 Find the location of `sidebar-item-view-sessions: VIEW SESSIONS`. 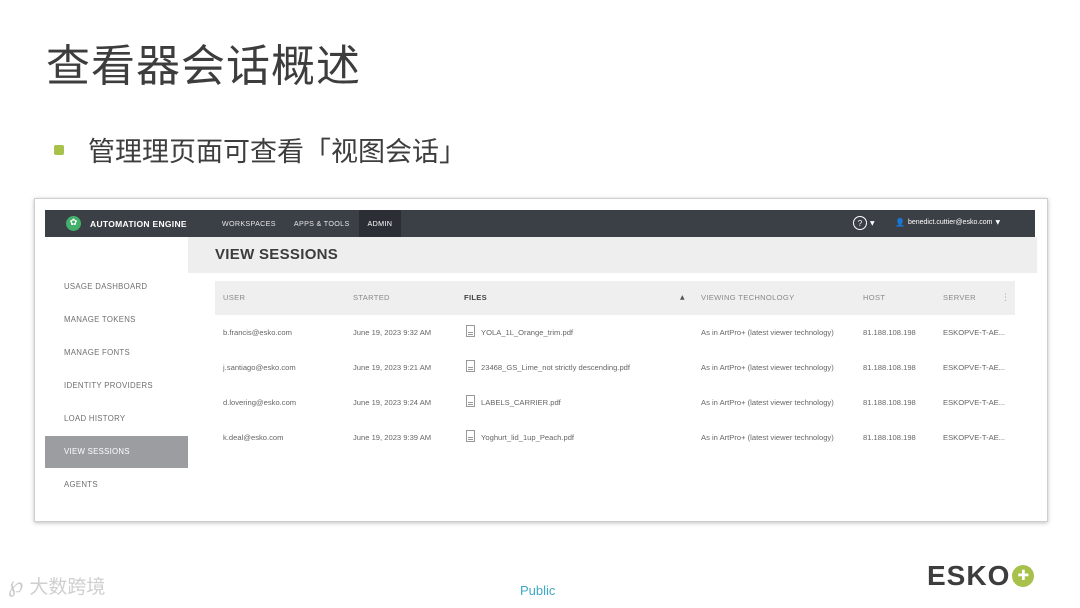

sidebar-item-view-sessions: VIEW SESSIONS is located at coordinates (116, 452).